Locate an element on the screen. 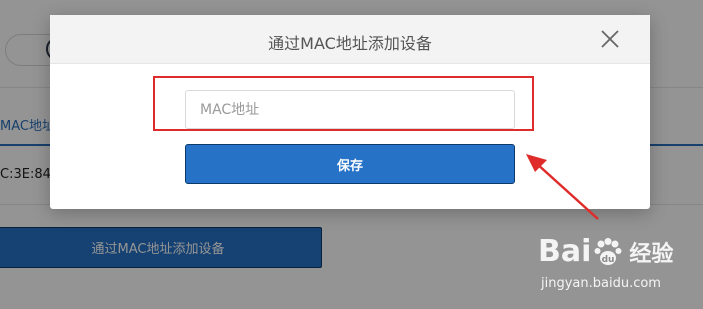 The image size is (703, 309). watermark-brand: Bai is located at coordinates (565, 251).